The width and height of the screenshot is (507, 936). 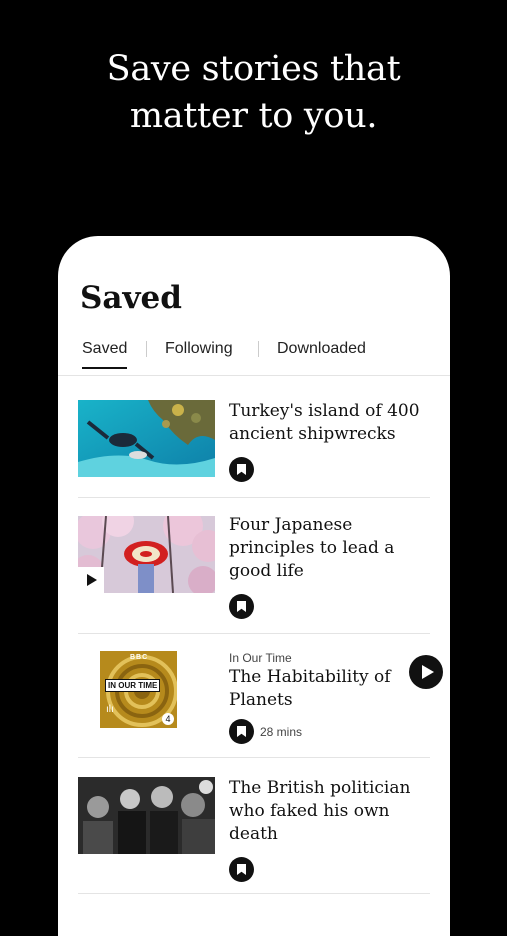 What do you see at coordinates (146, 438) in the screenshot?
I see `story-thumbnail-diver` at bounding box center [146, 438].